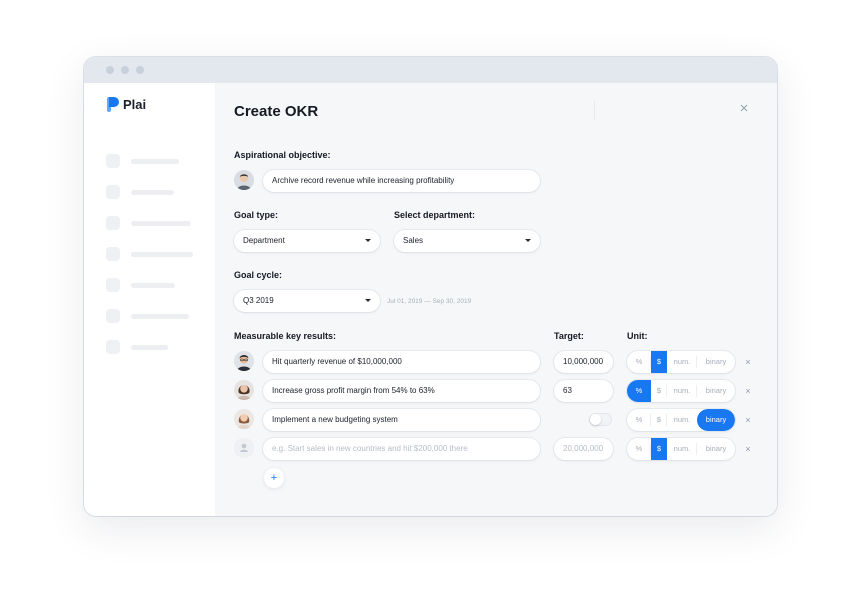  I want to click on app-name: Plai, so click(135, 104).